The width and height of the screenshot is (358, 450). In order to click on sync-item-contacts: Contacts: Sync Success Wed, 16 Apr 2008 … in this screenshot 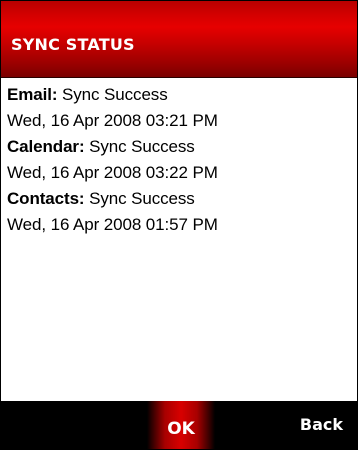, I will do `click(179, 212)`.